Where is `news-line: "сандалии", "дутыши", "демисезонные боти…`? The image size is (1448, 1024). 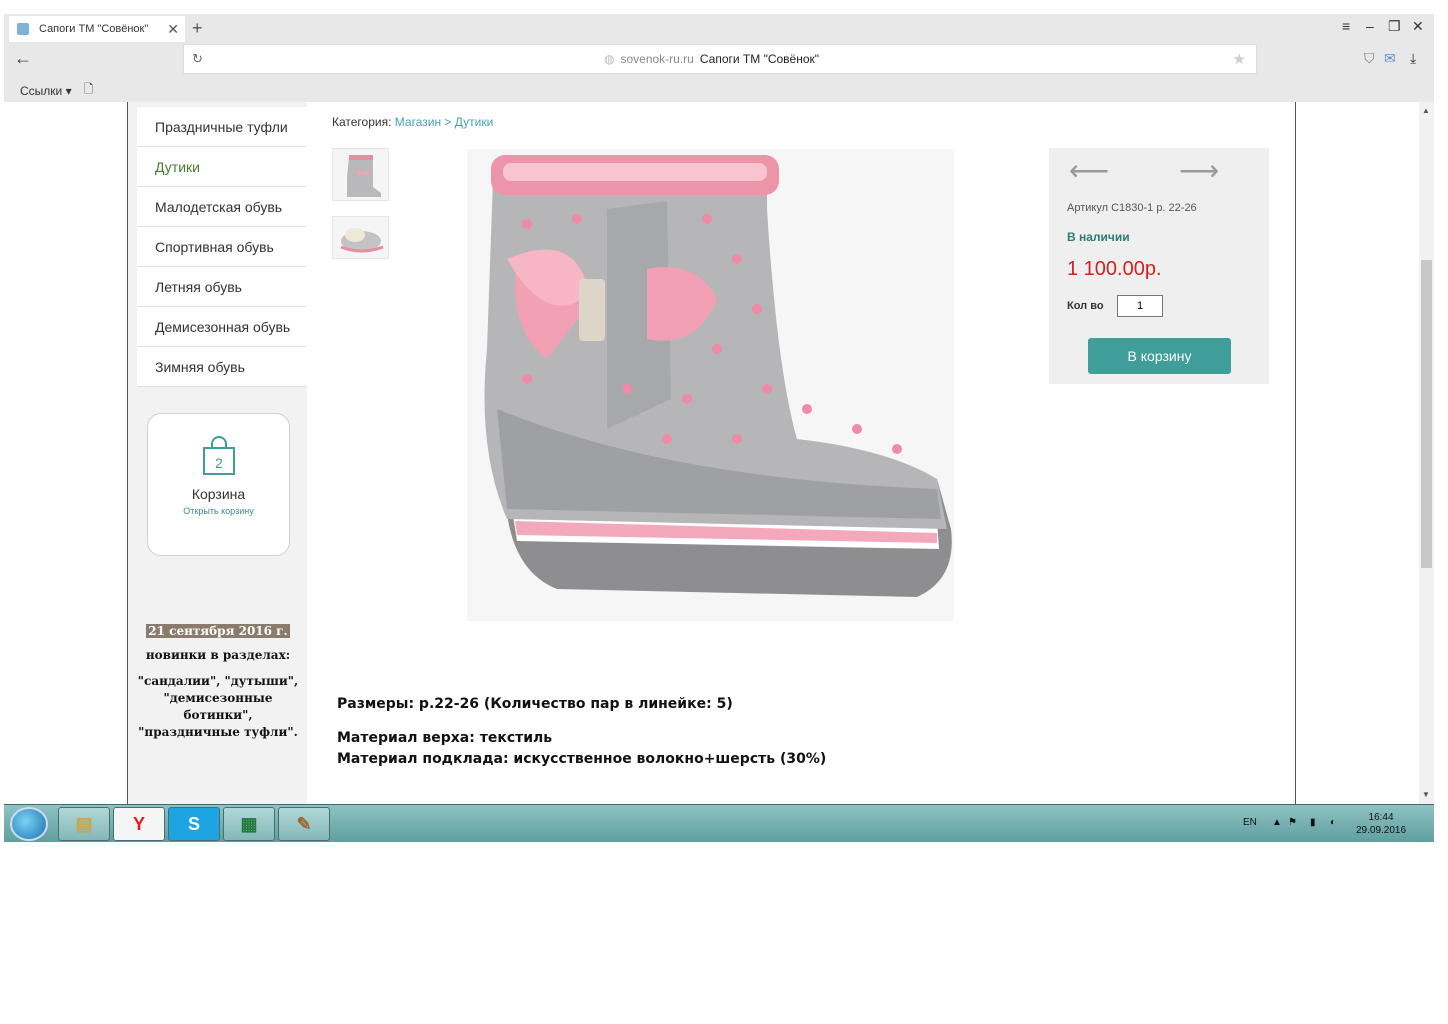
news-line: "сандалии", "дутыши", "демисезонные боти… is located at coordinates (218, 706).